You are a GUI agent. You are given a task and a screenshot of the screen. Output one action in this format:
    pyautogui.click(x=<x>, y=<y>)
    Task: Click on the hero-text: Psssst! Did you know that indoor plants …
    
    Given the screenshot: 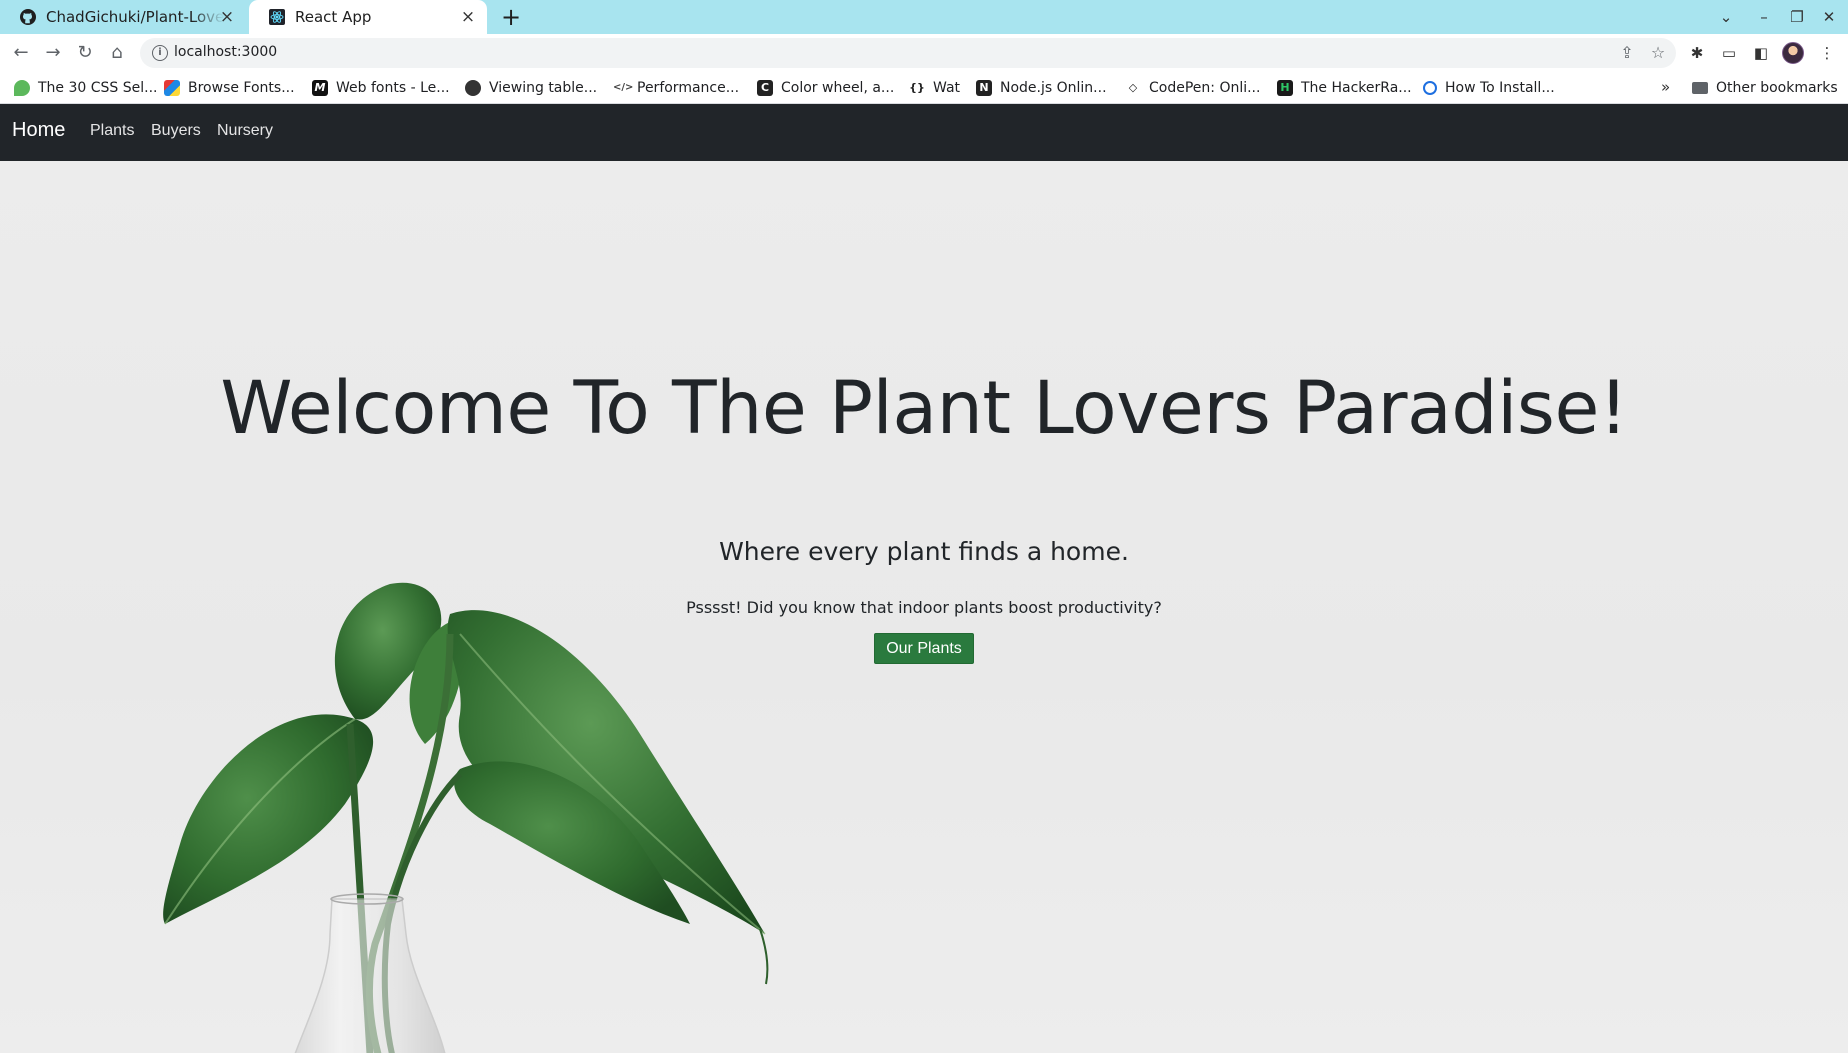 What is the action you would take?
    pyautogui.click(x=924, y=607)
    